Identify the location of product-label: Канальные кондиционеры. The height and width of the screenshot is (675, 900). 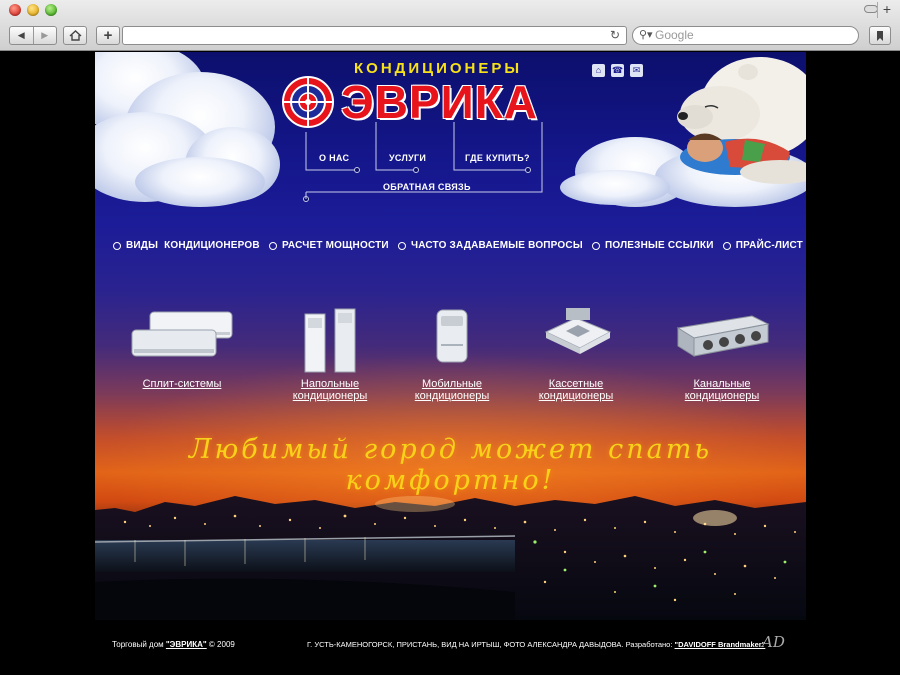
(722, 390).